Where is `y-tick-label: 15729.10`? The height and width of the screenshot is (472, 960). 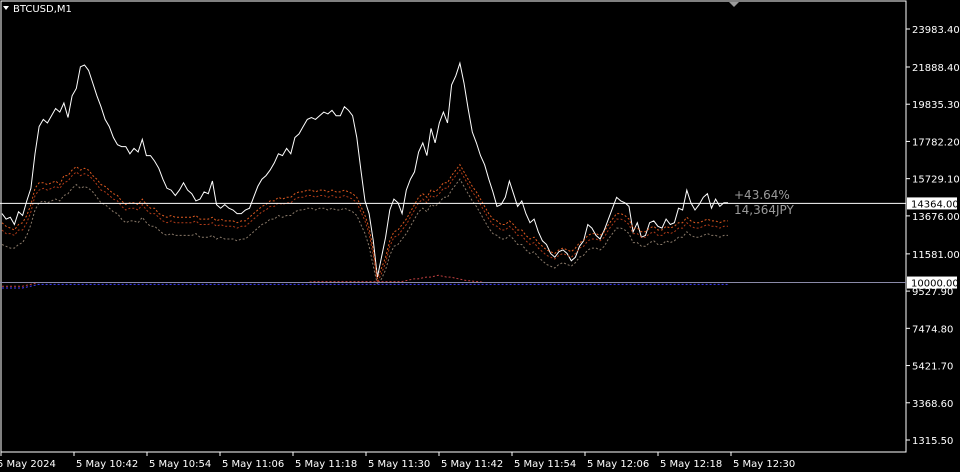 y-tick-label: 15729.10 is located at coordinates (936, 180).